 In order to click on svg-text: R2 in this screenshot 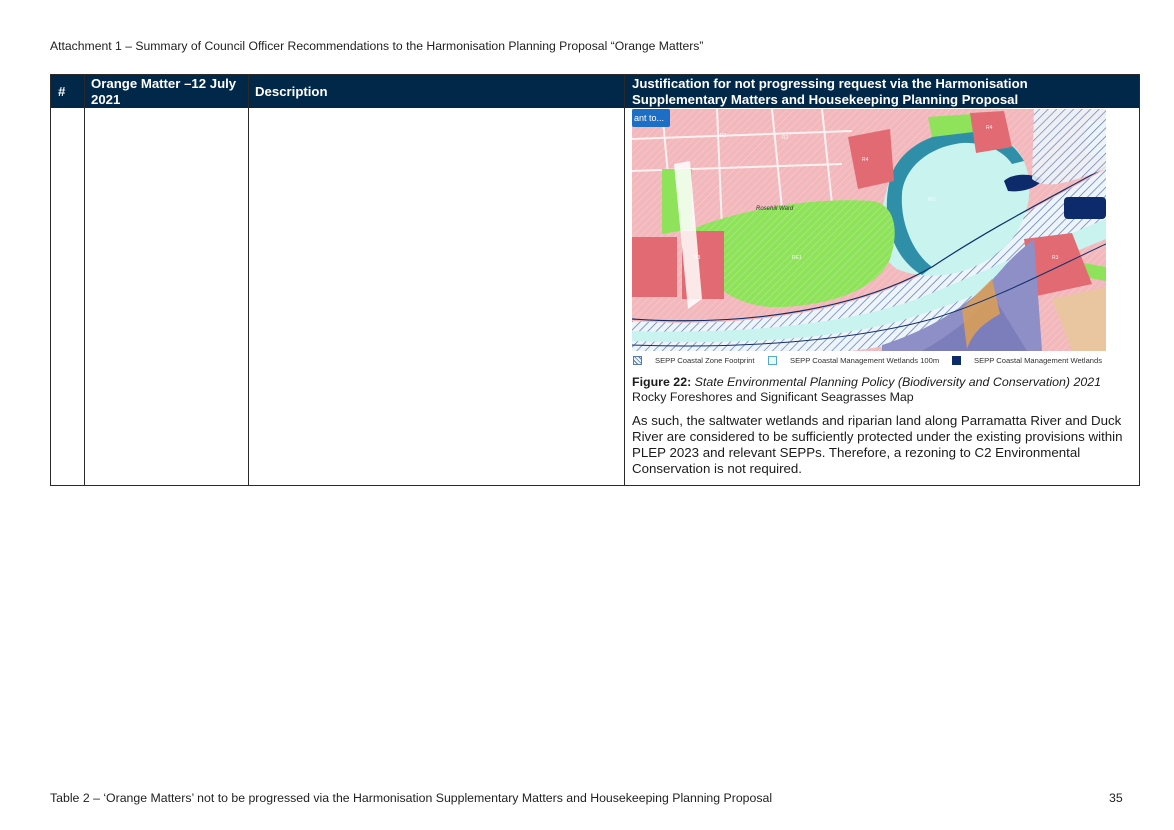, I will do `click(785, 138)`.